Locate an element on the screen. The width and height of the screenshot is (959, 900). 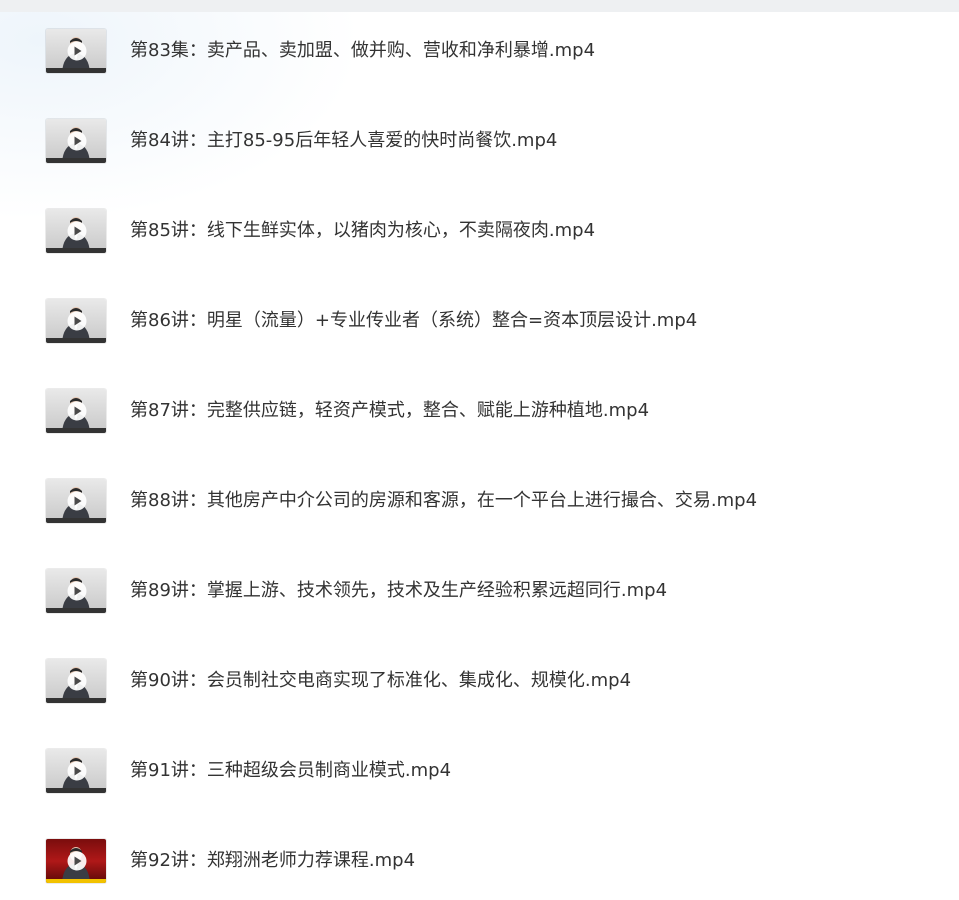
video-file-name: 第84讲：主打85-95后年轻人喜爱的快时尚餐饮.mp4 is located at coordinates (343, 141).